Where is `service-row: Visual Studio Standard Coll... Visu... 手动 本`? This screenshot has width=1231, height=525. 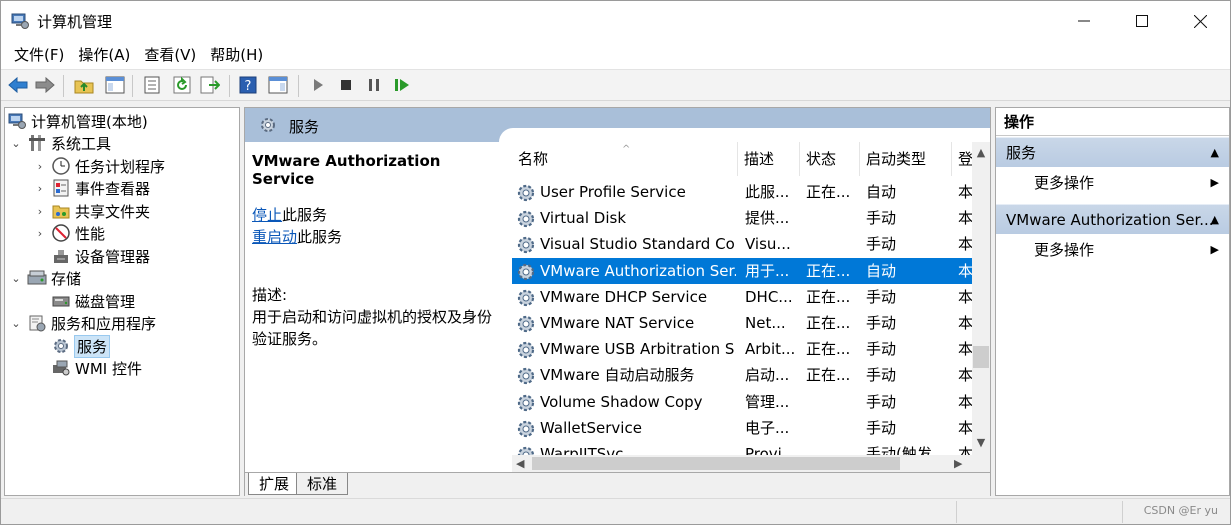 service-row: Visual Studio Standard Coll... Visu... 手动 本 is located at coordinates (742, 244).